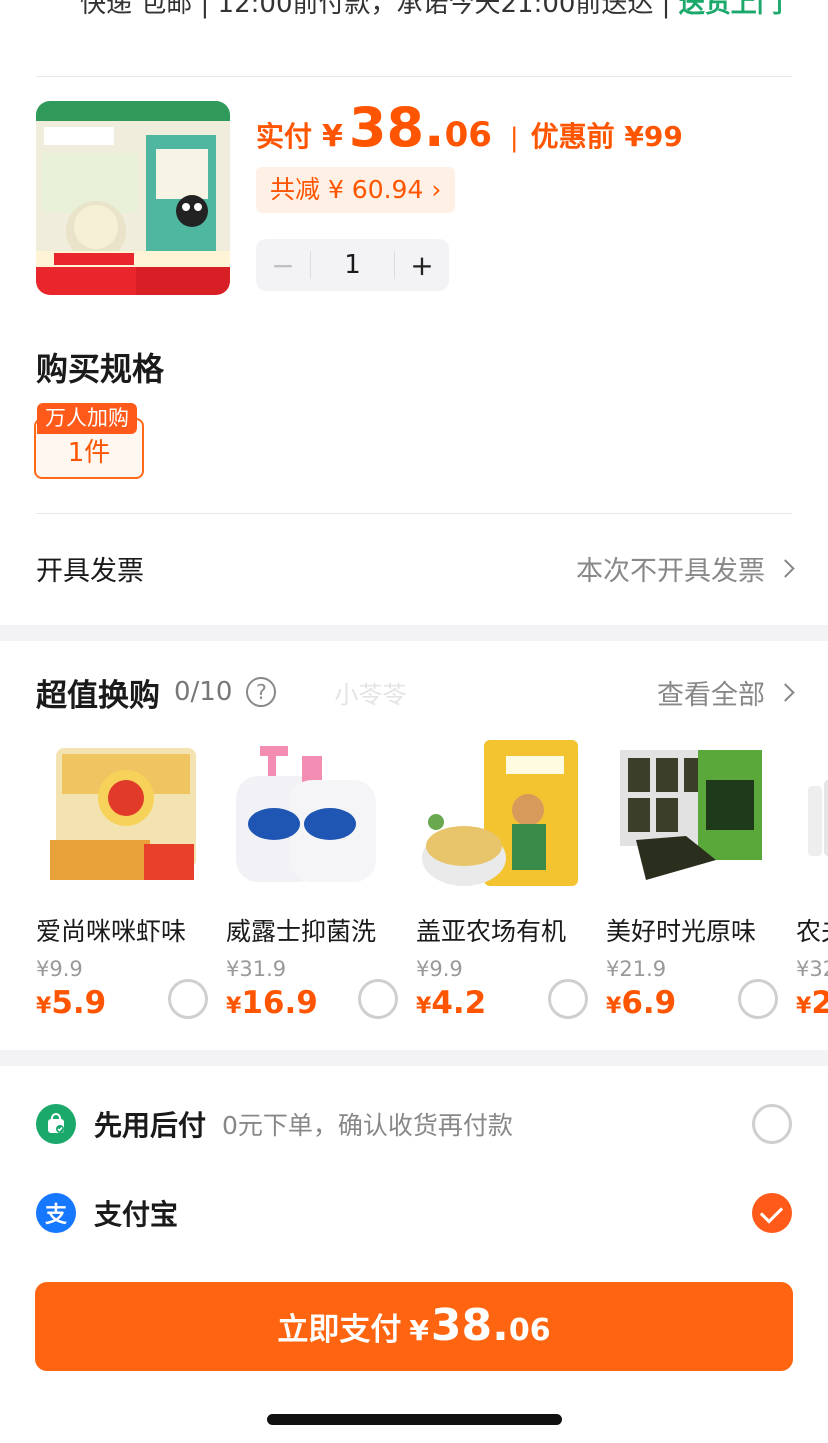  I want to click on exchange-item: 美好时光原味 ¥21.9 ¥6.9, so click(696, 885).